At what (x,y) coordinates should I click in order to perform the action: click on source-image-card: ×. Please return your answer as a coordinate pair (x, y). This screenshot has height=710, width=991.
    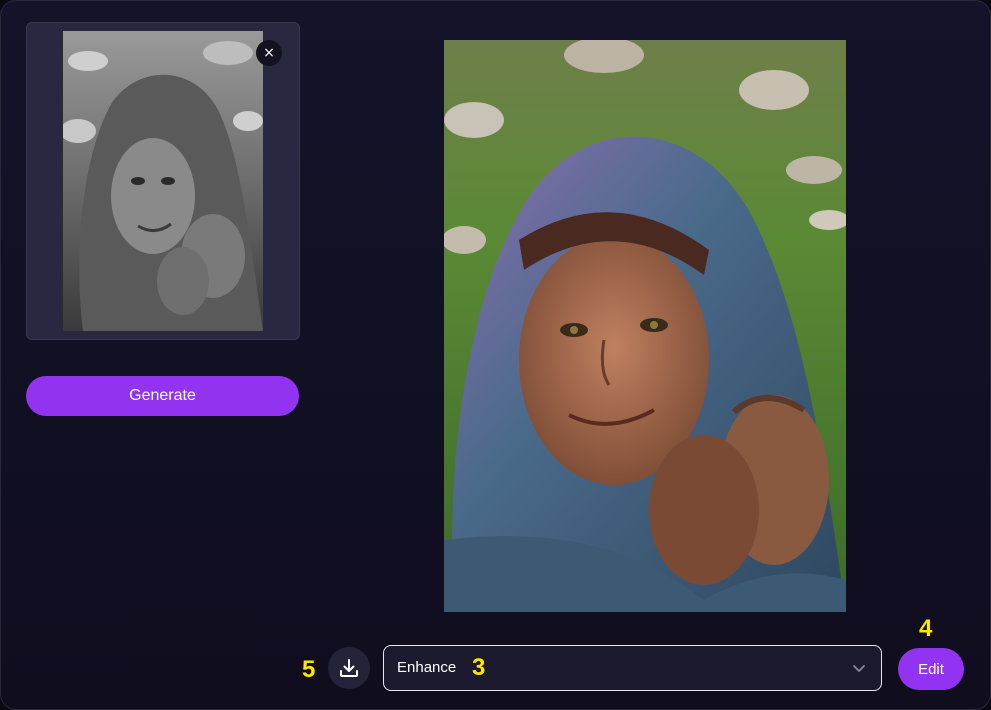
    Looking at the image, I should click on (163, 181).